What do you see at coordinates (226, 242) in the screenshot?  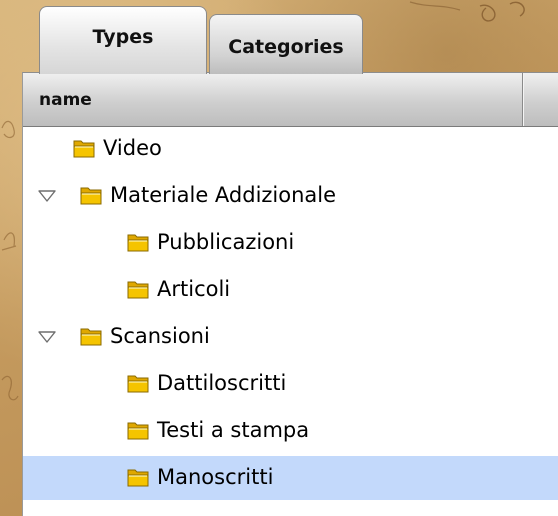 I see `tree-row-label: Pubblicazioni` at bounding box center [226, 242].